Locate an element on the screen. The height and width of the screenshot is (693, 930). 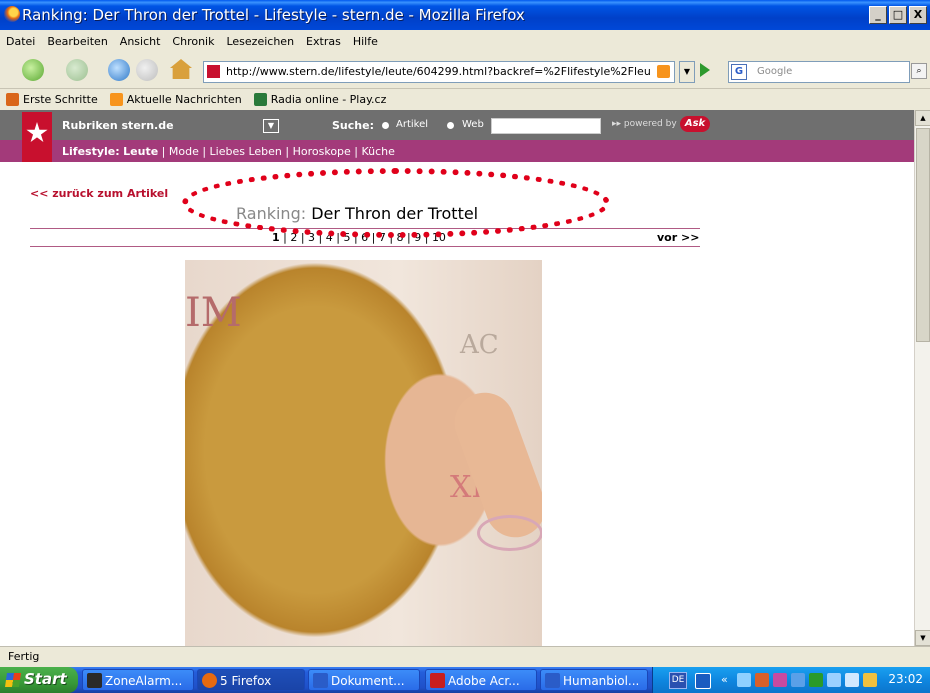
bookmark-erste-schritte: Erste Schritte is located at coordinates (52, 99).